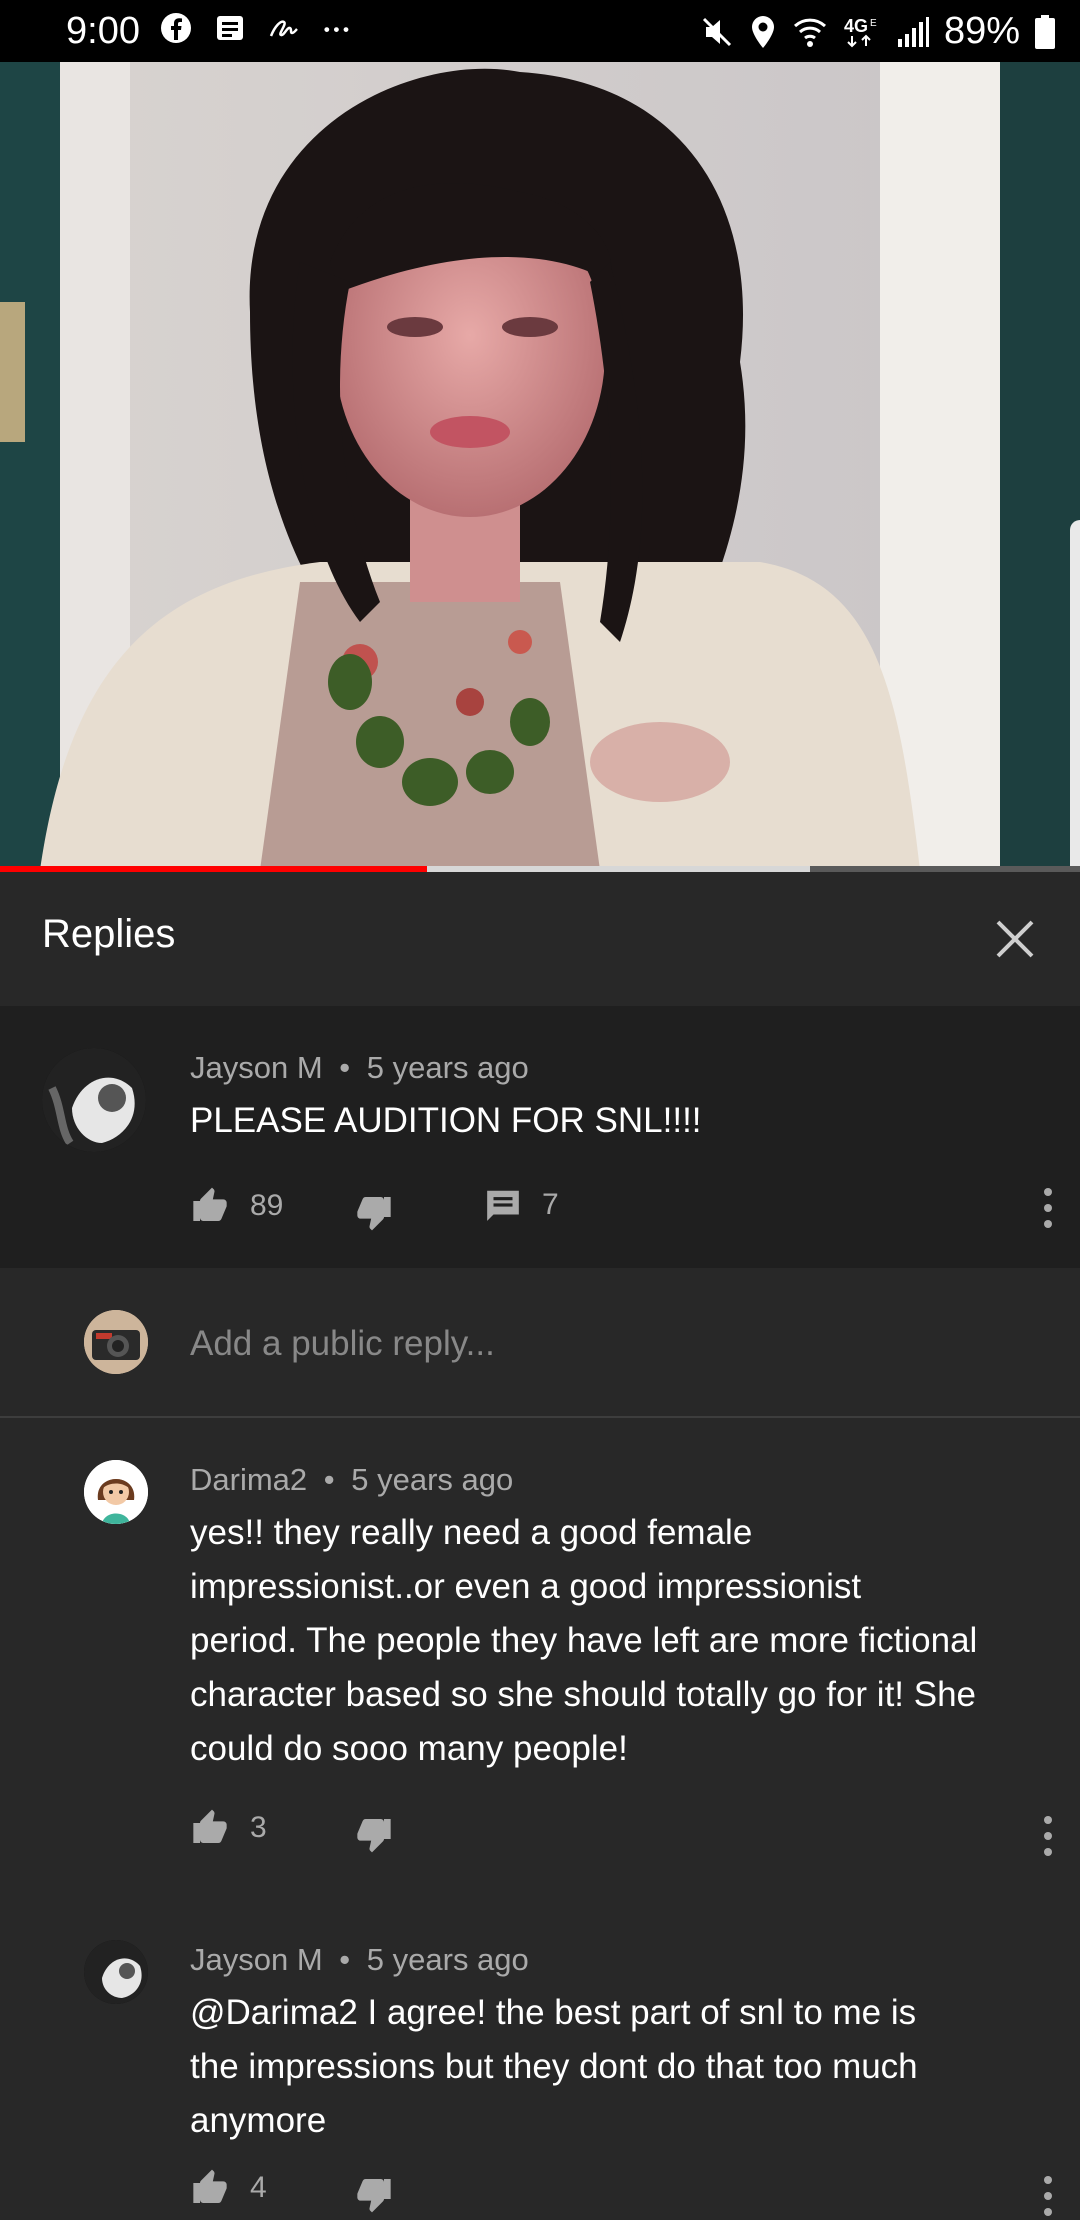 The image size is (1080, 2220). I want to click on message-icon, so click(230, 28).